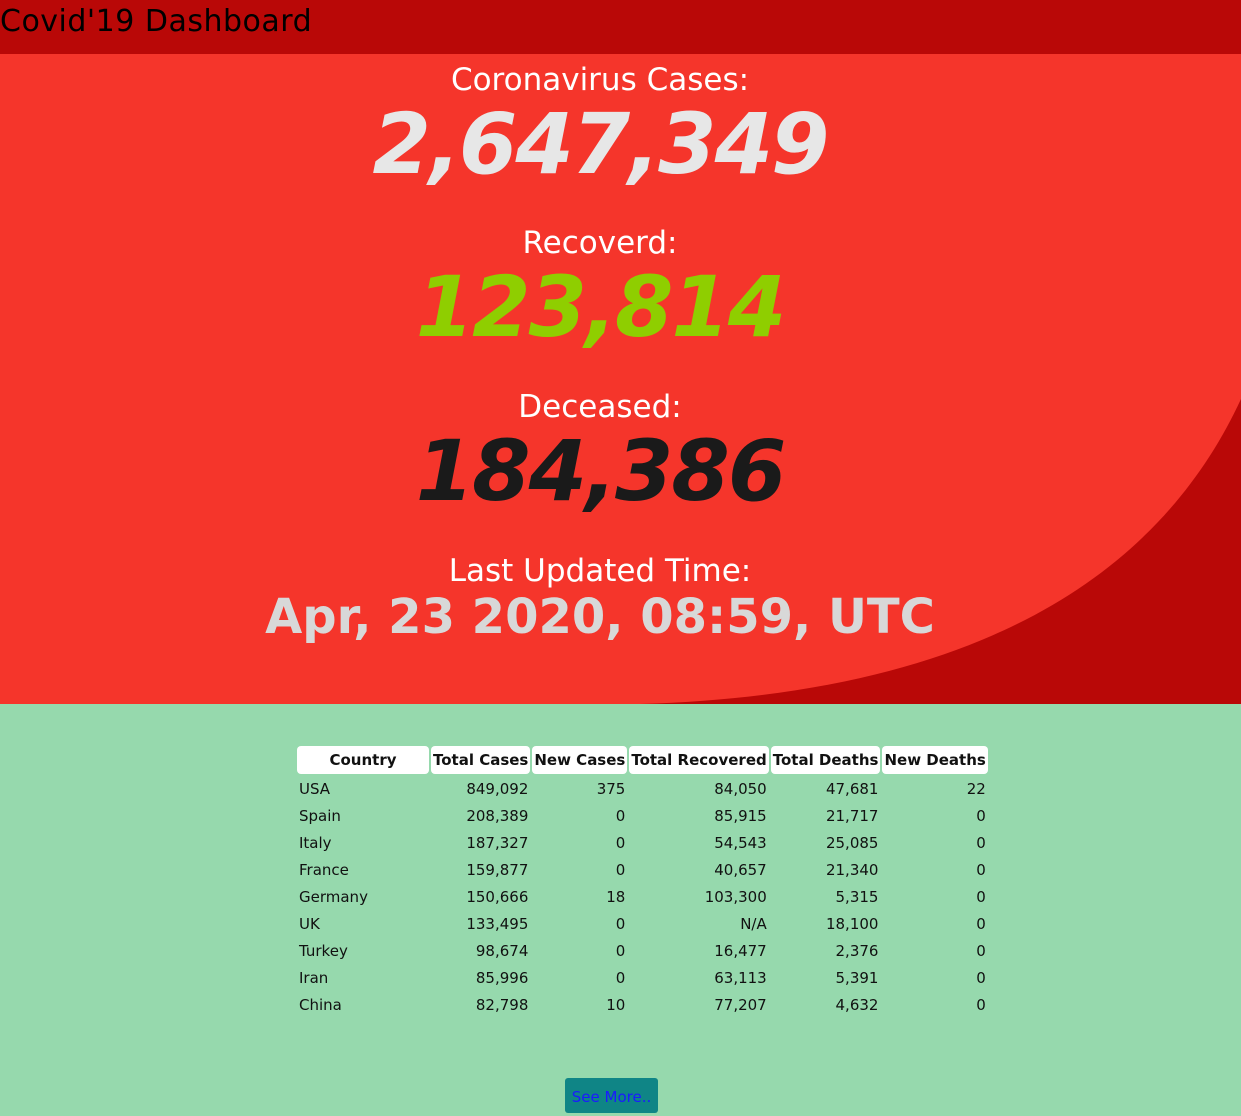 The width and height of the screenshot is (1241, 1116). Describe the element at coordinates (502, 950) in the screenshot. I see `total-cases-cell: 98,674` at that location.